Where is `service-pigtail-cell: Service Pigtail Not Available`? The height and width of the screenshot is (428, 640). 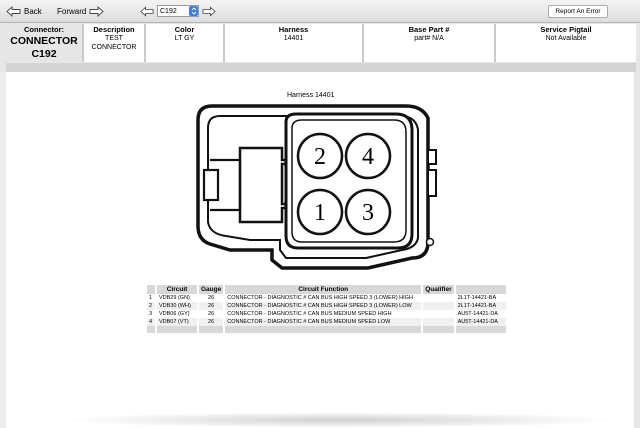 service-pigtail-cell: Service Pigtail Not Available is located at coordinates (566, 43).